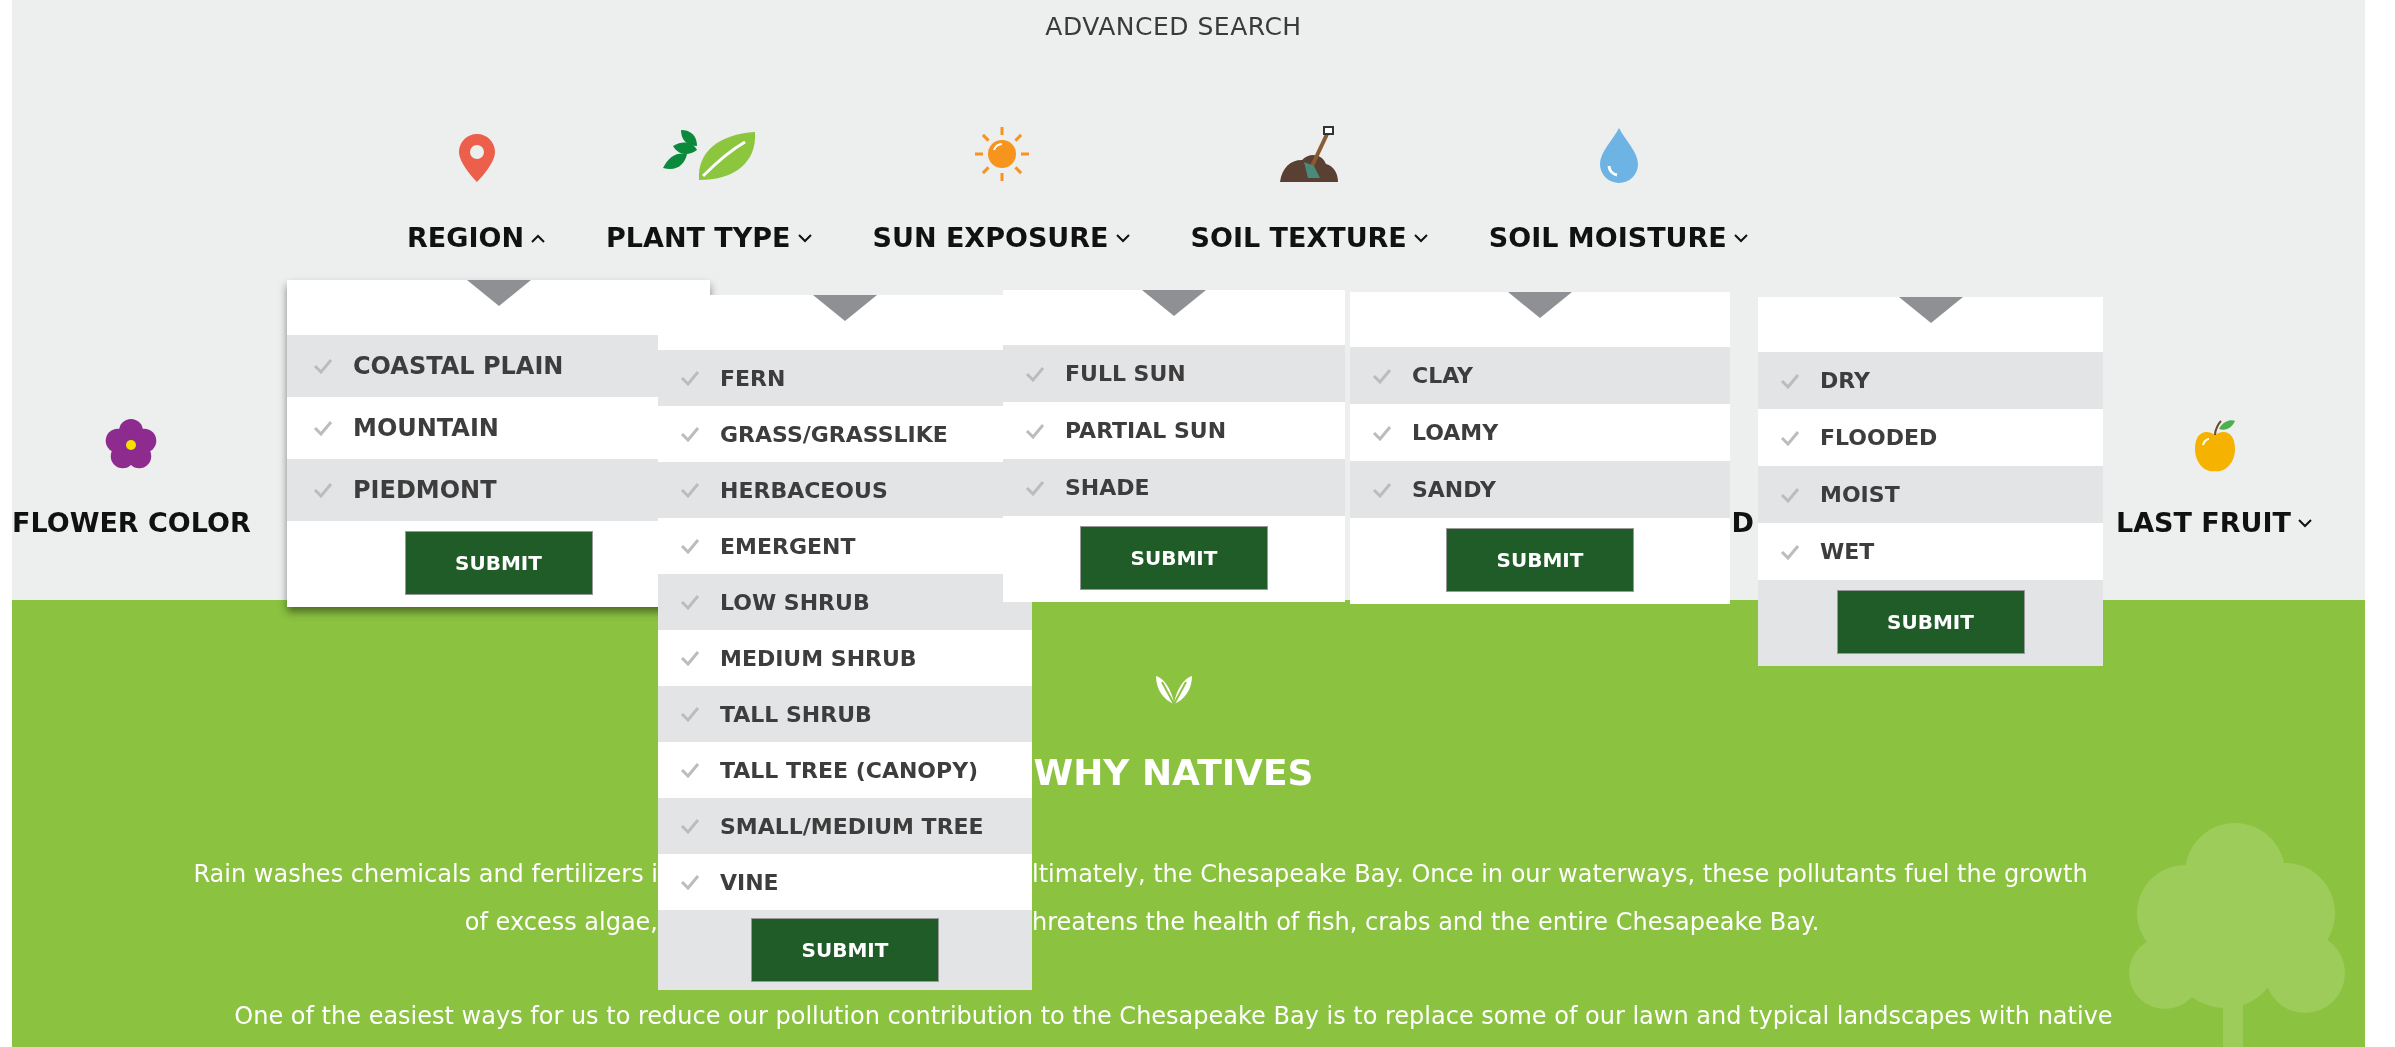 The height and width of the screenshot is (1047, 2395). I want to click on filter-dropdown-toggle: D, so click(1742, 523).